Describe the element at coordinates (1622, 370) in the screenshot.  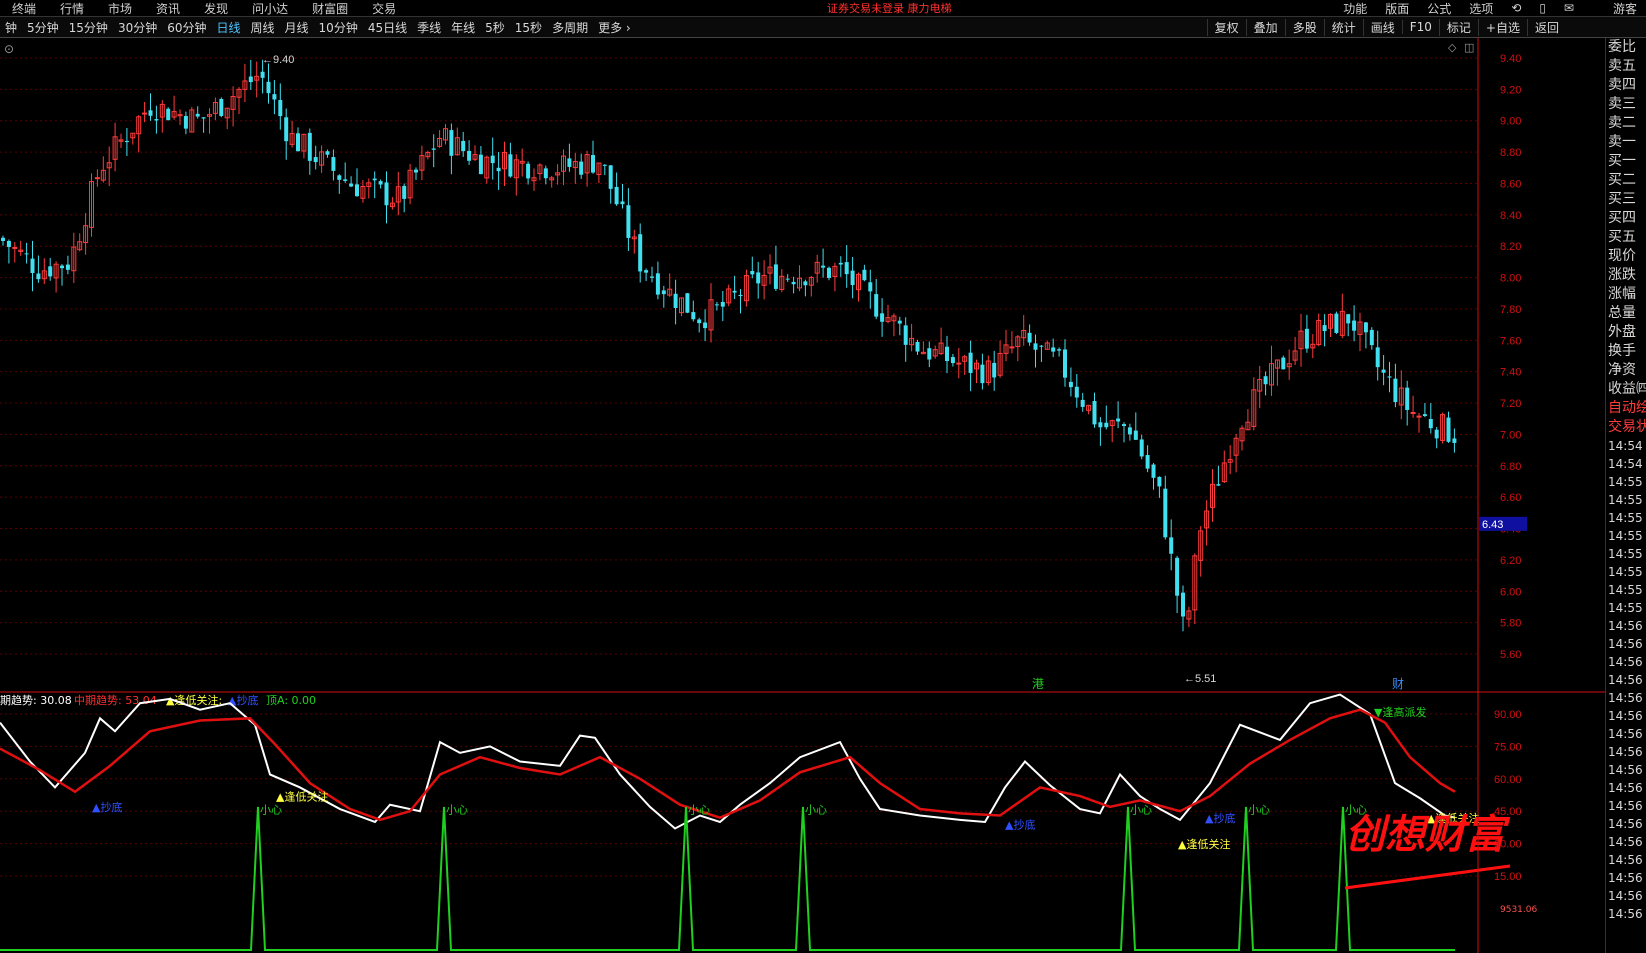
I see `quote-field-label: 净资` at that location.